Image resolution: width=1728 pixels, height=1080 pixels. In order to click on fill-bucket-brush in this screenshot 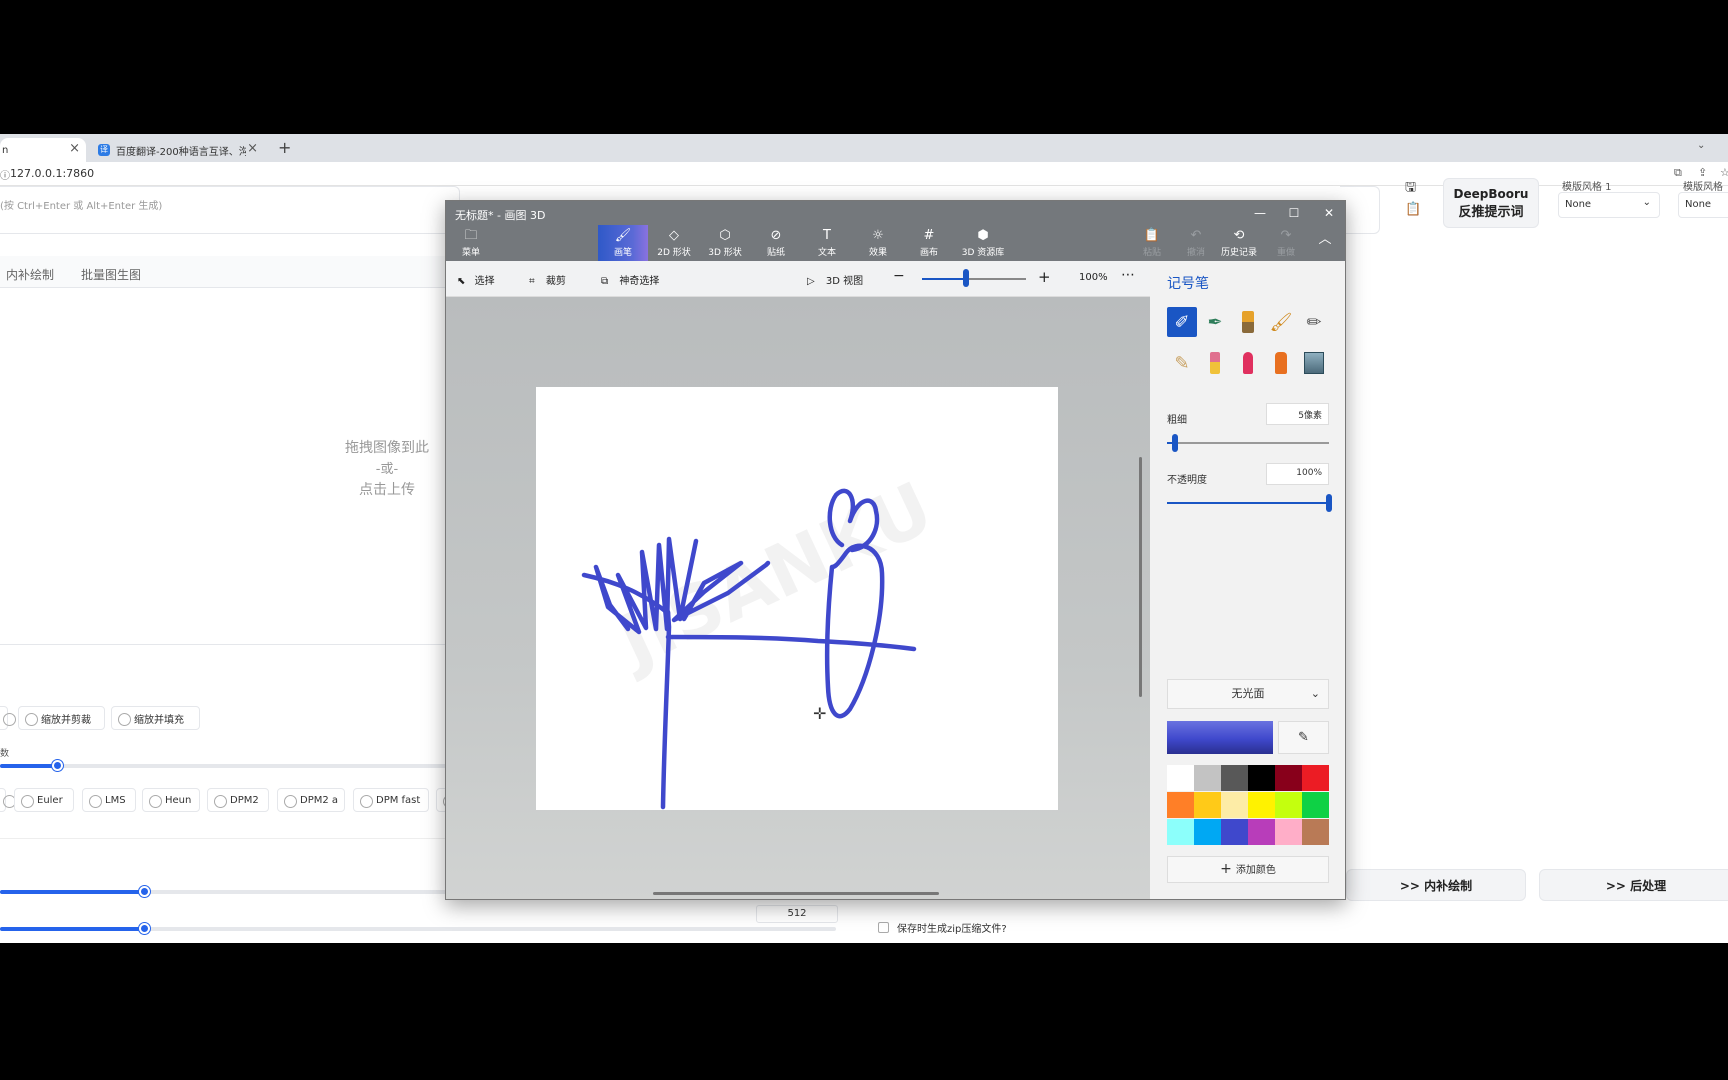, I will do `click(1314, 363)`.